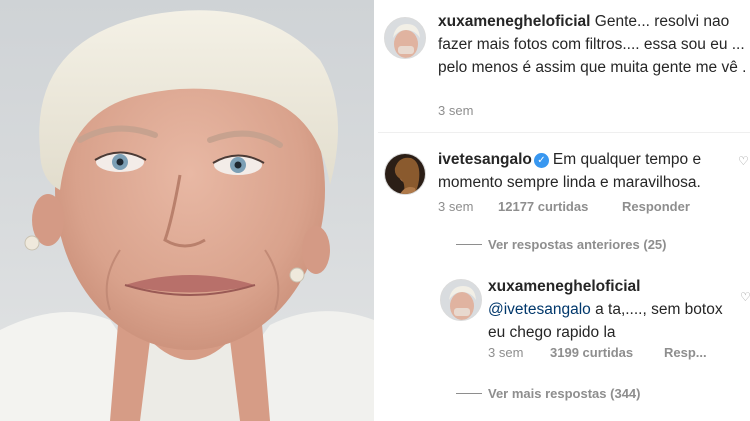 The width and height of the screenshot is (750, 421). What do you see at coordinates (613, 286) in the screenshot?
I see `reply-author-username: xuxameneghel​oficial` at bounding box center [613, 286].